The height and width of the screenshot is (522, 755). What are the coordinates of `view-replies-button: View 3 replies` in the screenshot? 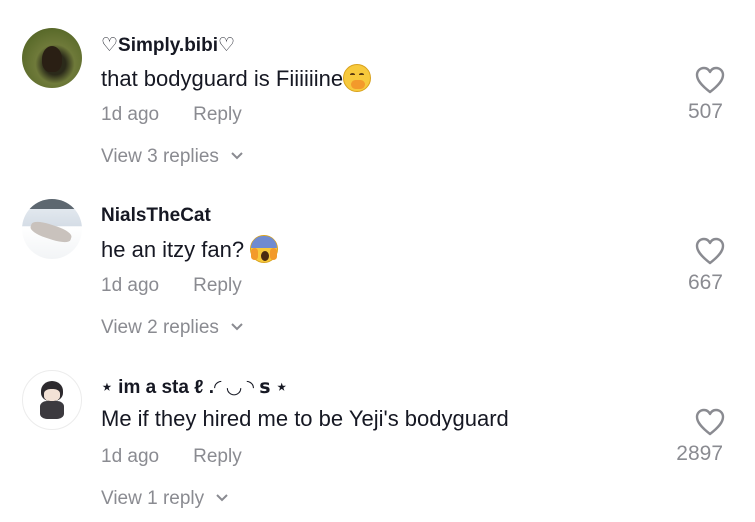 It's located at (172, 157).